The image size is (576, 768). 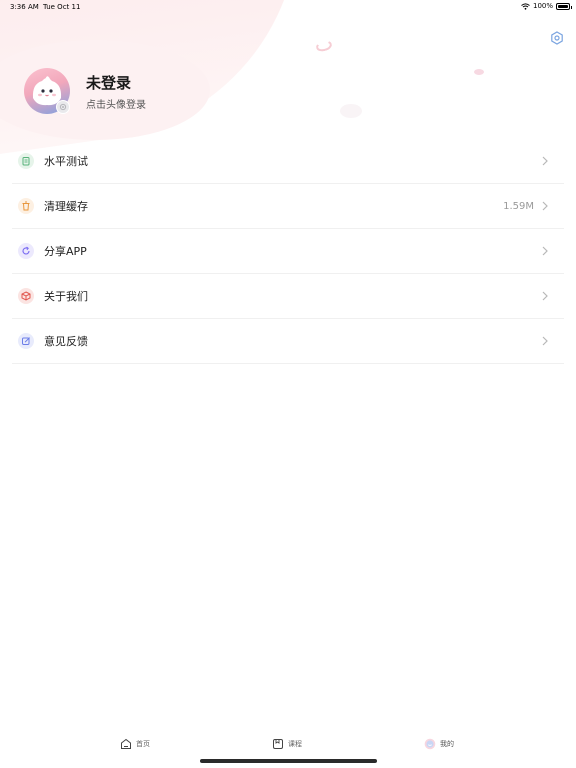 What do you see at coordinates (542, 6) in the screenshot?
I see `battery-percent: 100%` at bounding box center [542, 6].